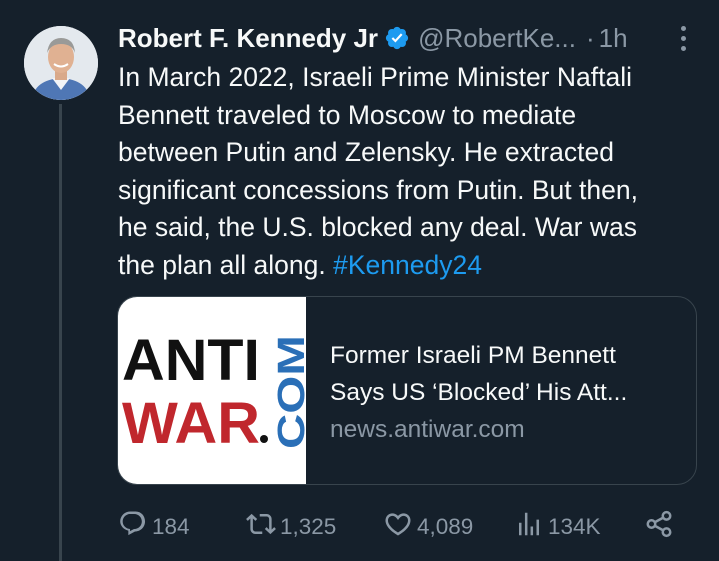 Image resolution: width=719 pixels, height=561 pixels. I want to click on action-bar: 184 1,325 4,089 134K, so click(398, 525).